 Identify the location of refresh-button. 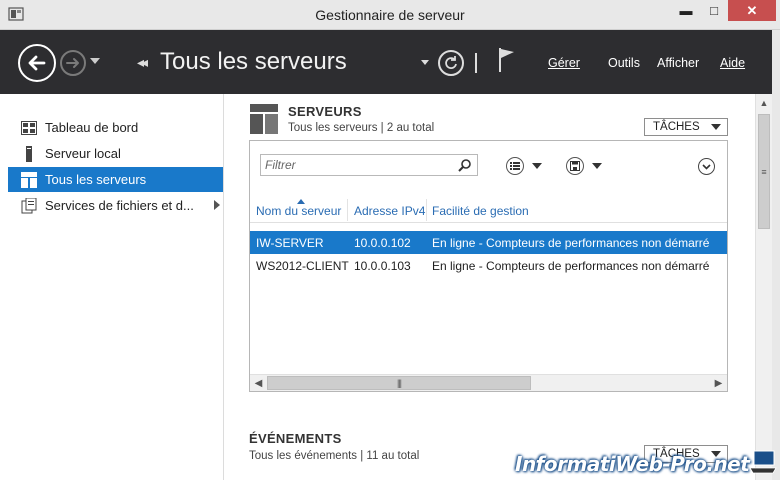
(451, 63).